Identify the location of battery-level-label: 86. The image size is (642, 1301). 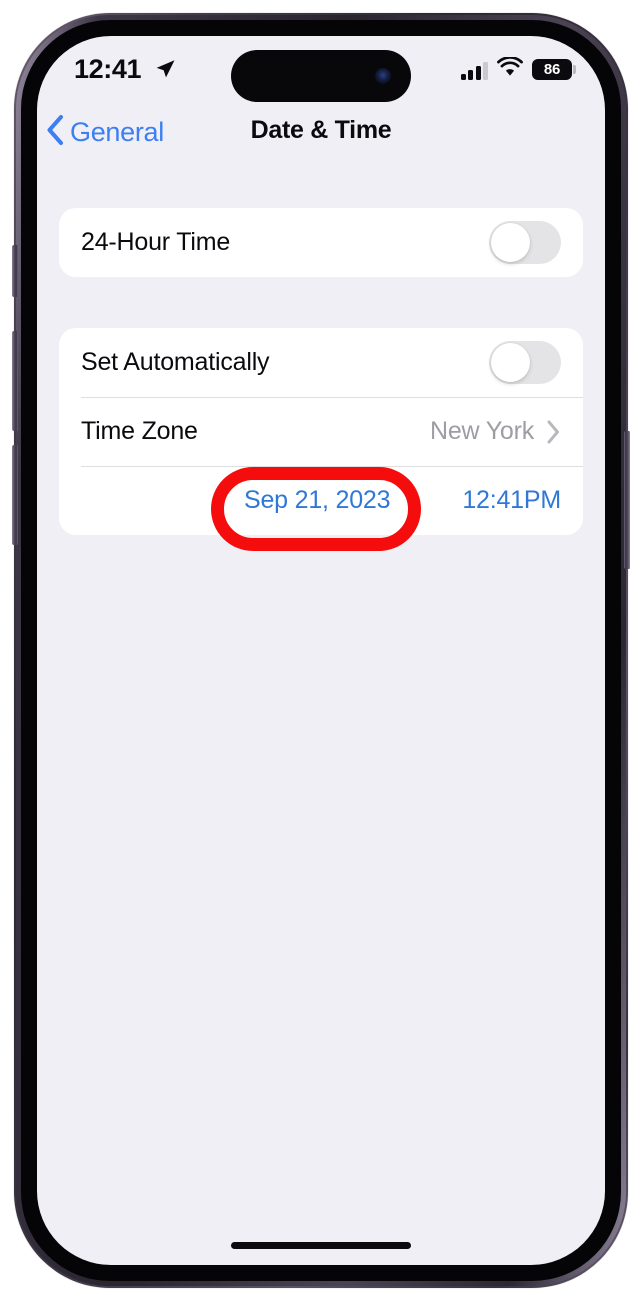
(552, 69).